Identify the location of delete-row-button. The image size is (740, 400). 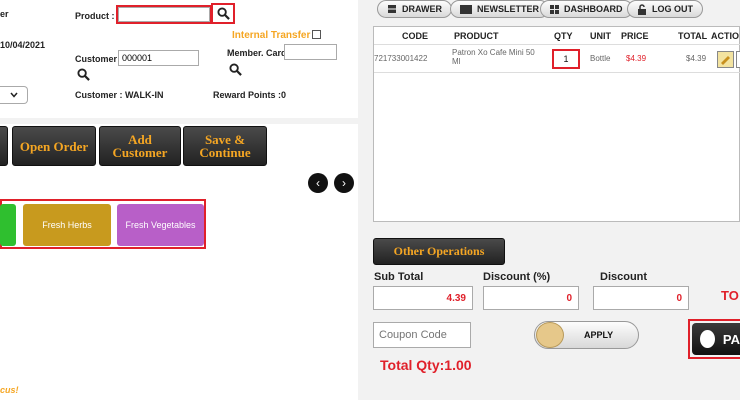
(738, 59).